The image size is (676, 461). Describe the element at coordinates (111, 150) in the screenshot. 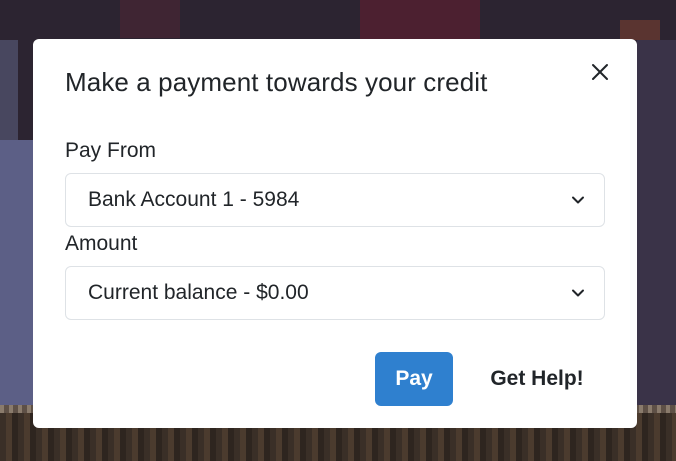

I see `pay-from-label: Pay From` at that location.